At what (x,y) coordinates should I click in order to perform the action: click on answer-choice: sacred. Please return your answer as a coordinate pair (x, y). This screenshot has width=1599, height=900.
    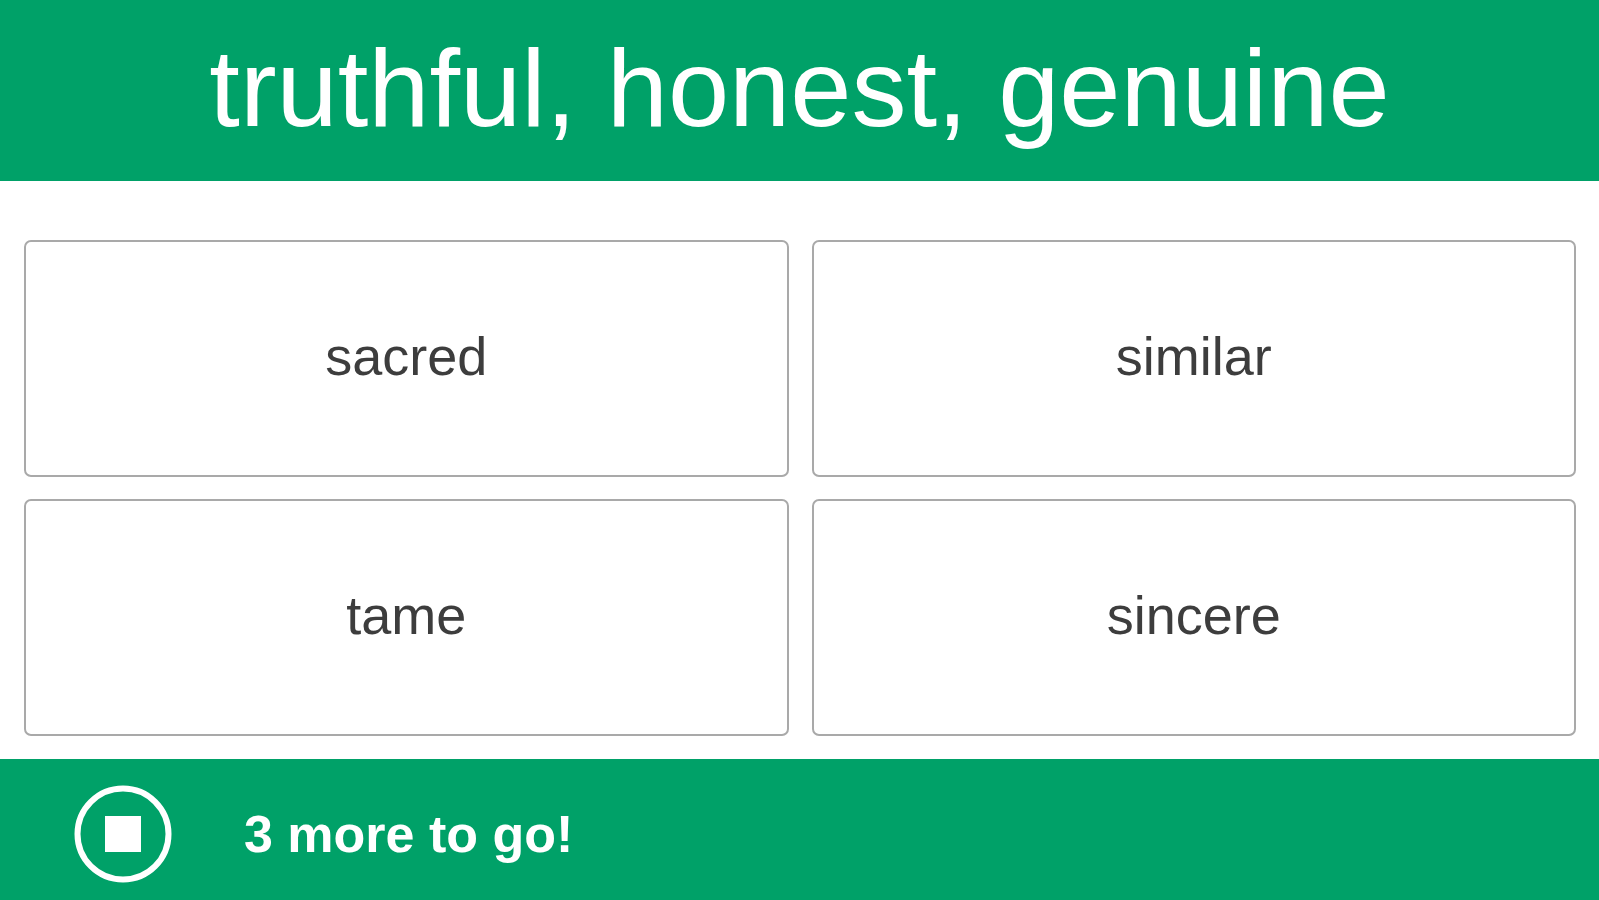
    Looking at the image, I should click on (406, 358).